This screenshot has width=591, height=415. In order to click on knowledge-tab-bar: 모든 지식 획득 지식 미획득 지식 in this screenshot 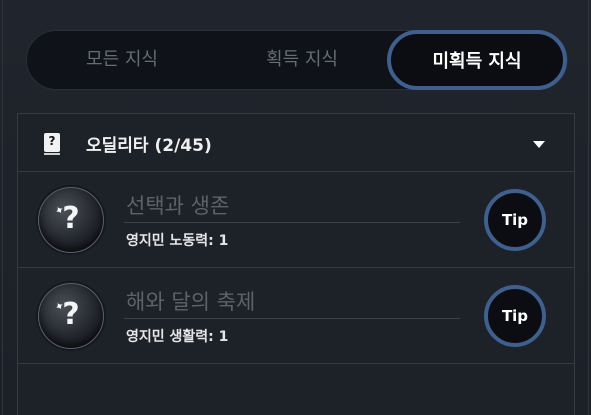, I will do `click(297, 60)`.